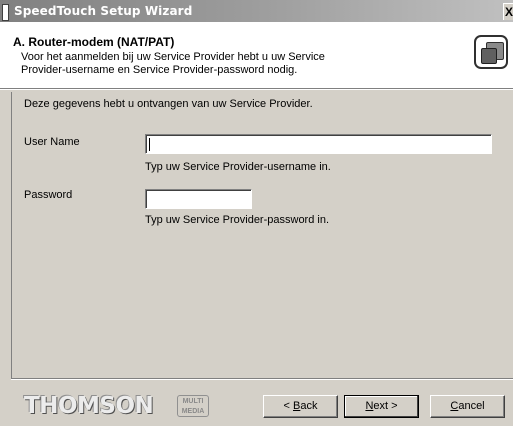  I want to click on cancel-button: Cancel, so click(467, 406).